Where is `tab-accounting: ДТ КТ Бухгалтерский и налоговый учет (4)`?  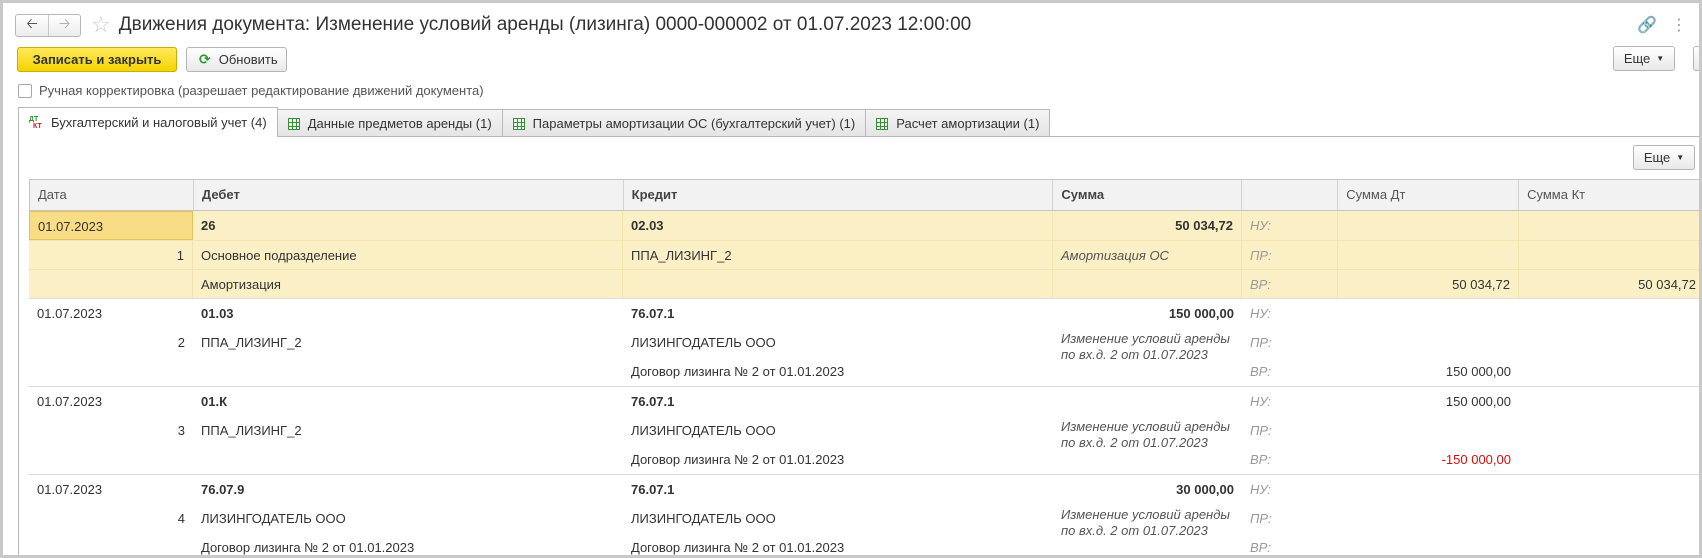 tab-accounting: ДТ КТ Бухгалтерский и налоговый учет (4) is located at coordinates (148, 122).